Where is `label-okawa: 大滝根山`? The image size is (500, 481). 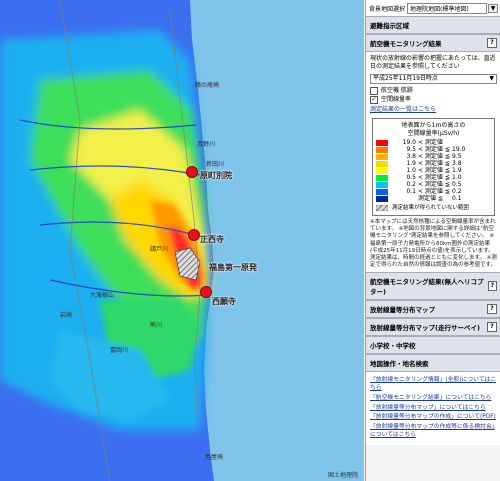 label-okawa: 大滝根山 is located at coordinates (102, 295).